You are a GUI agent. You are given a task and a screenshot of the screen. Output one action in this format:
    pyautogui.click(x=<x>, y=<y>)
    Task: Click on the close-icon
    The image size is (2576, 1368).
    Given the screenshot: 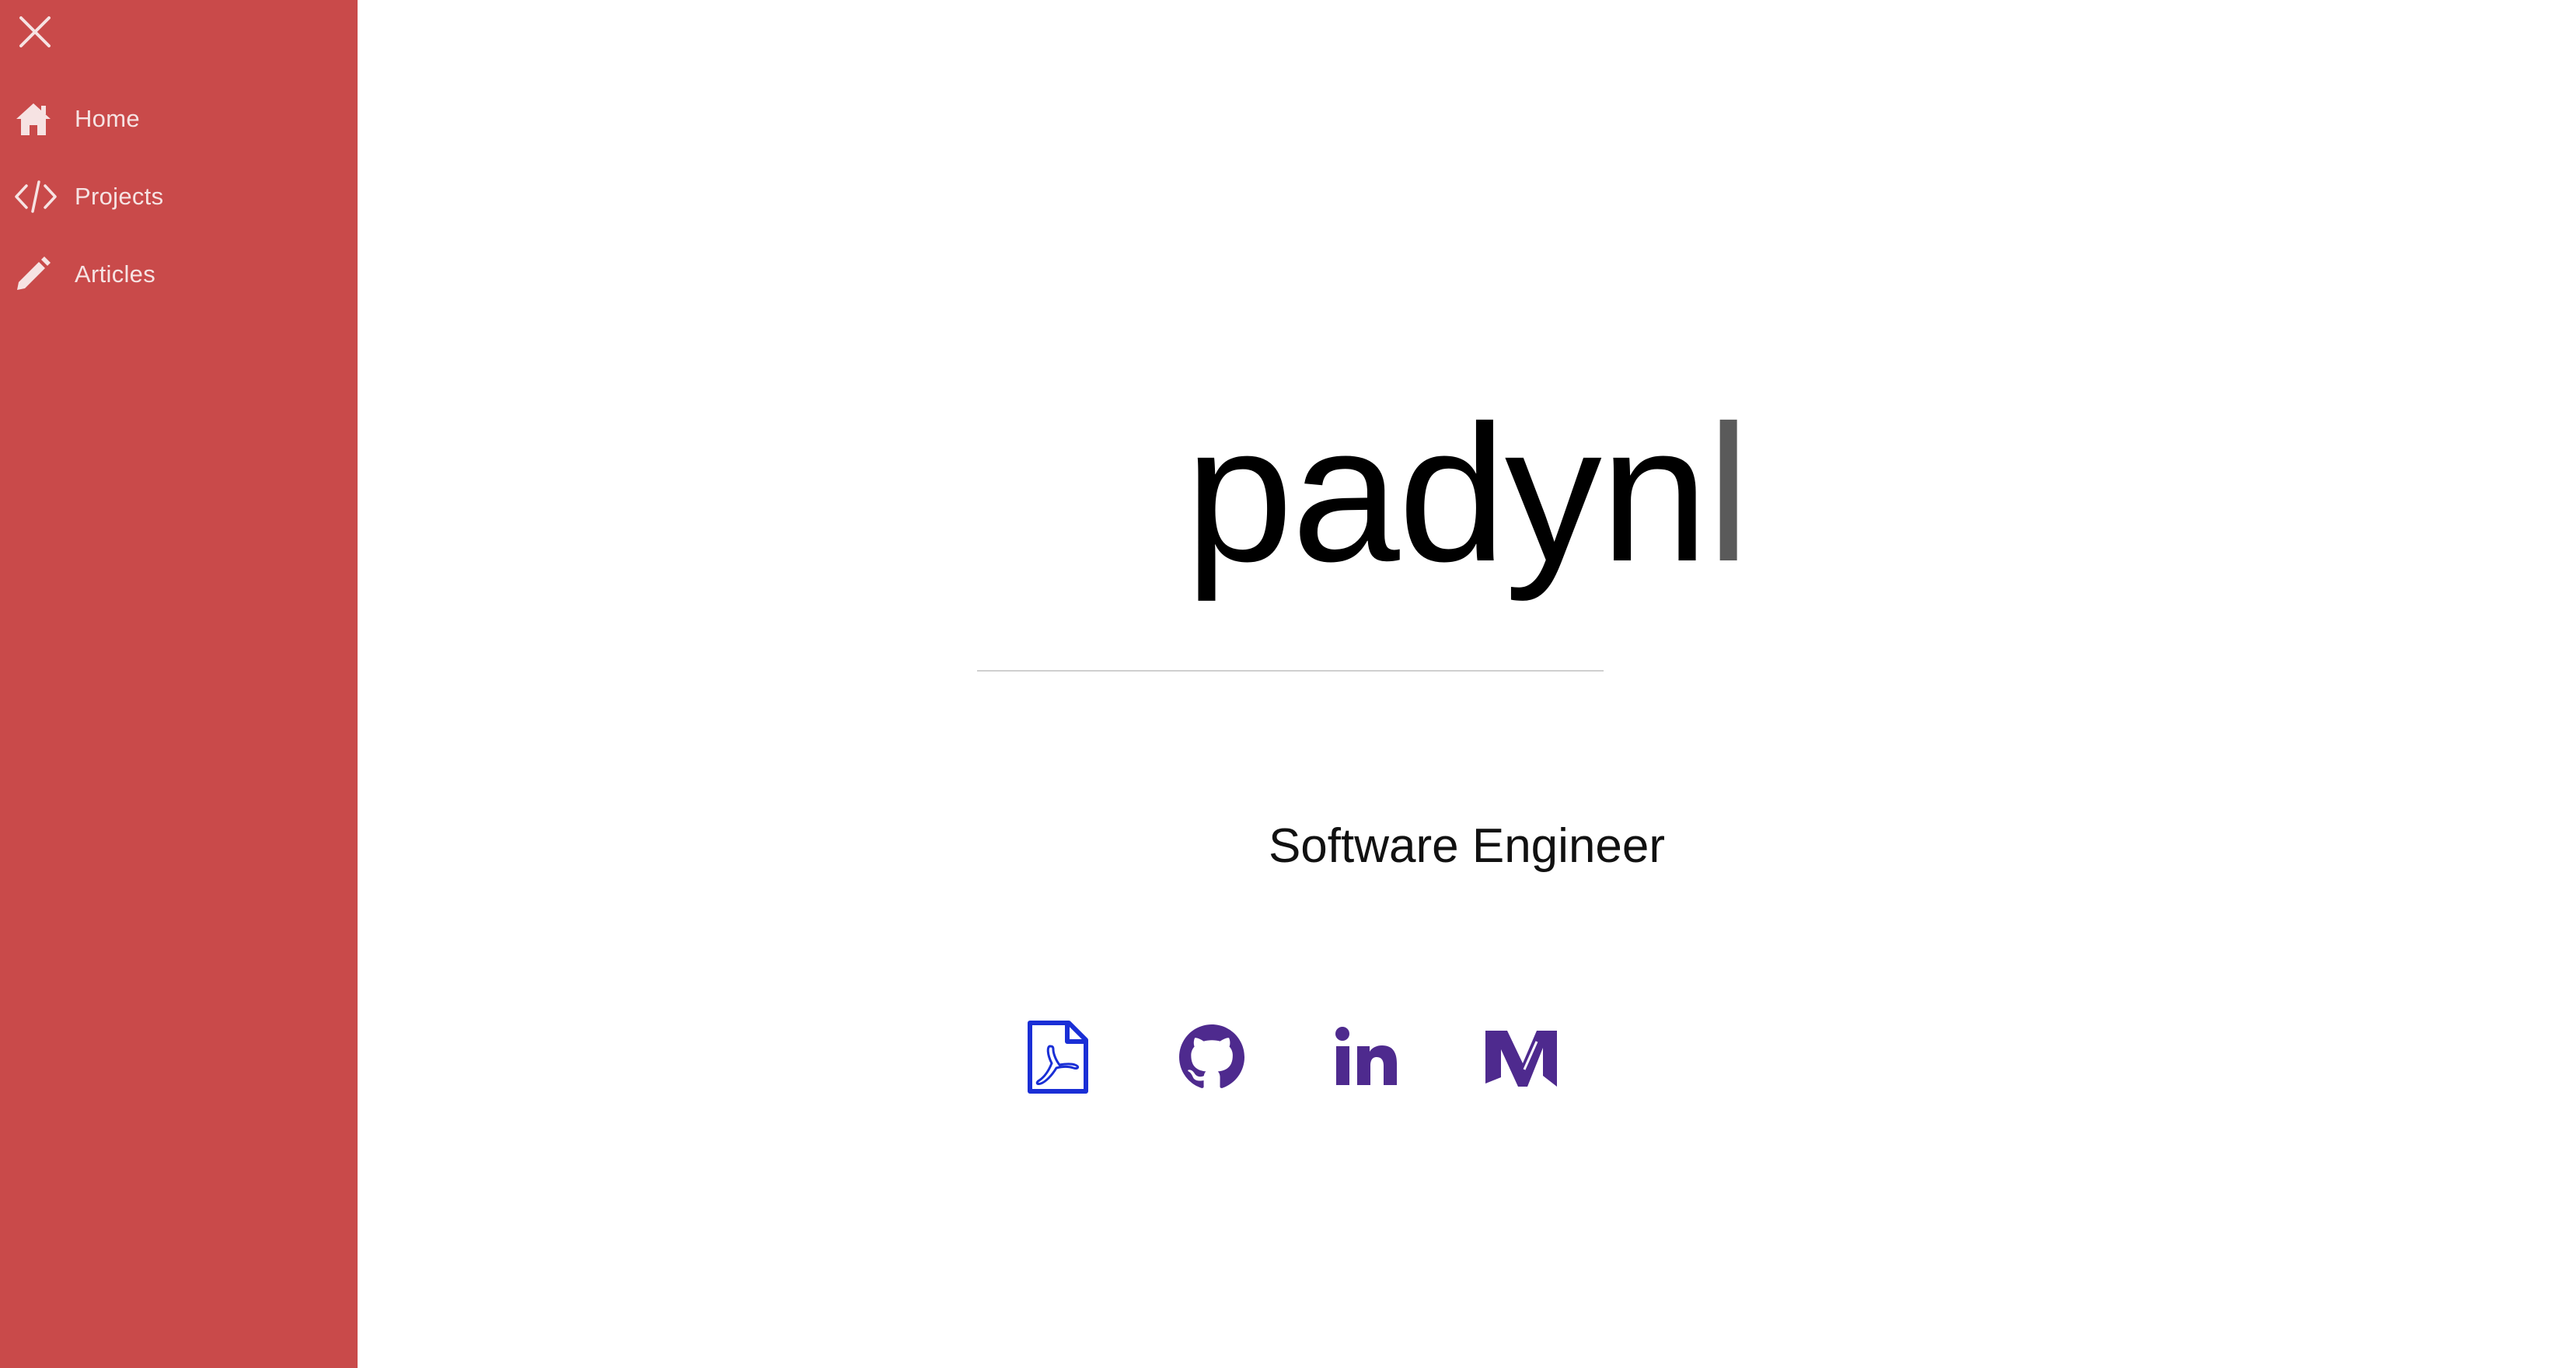 What is the action you would take?
    pyautogui.click(x=35, y=31)
    